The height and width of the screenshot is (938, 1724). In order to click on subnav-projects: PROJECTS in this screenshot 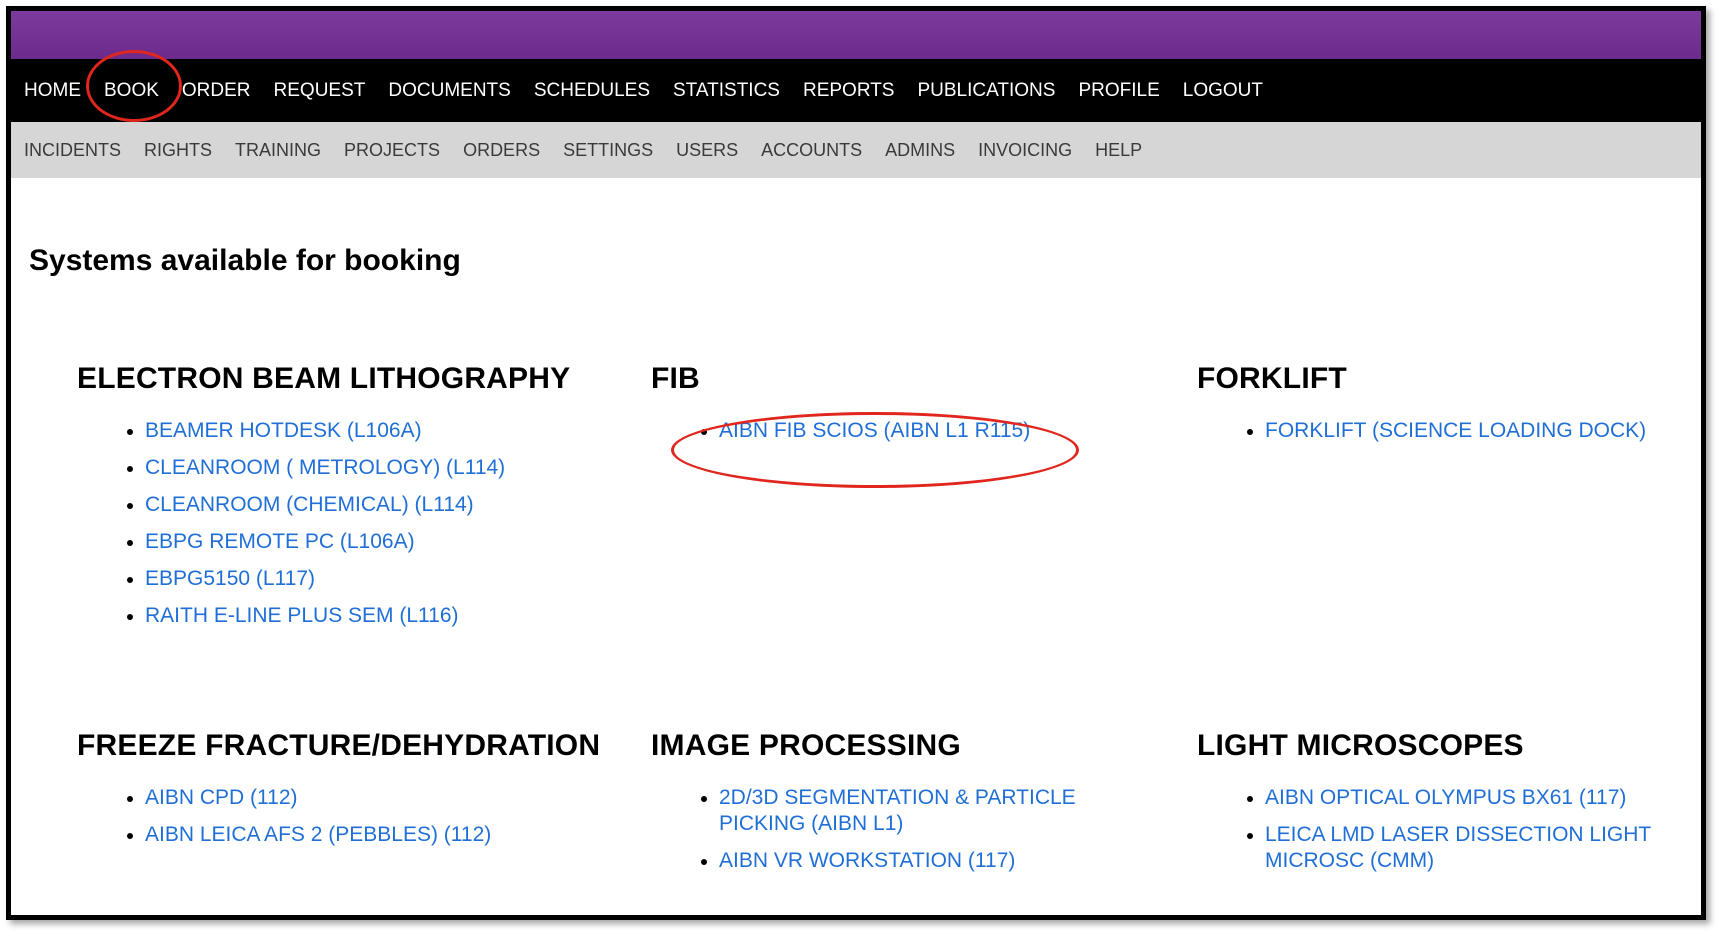, I will do `click(392, 150)`.